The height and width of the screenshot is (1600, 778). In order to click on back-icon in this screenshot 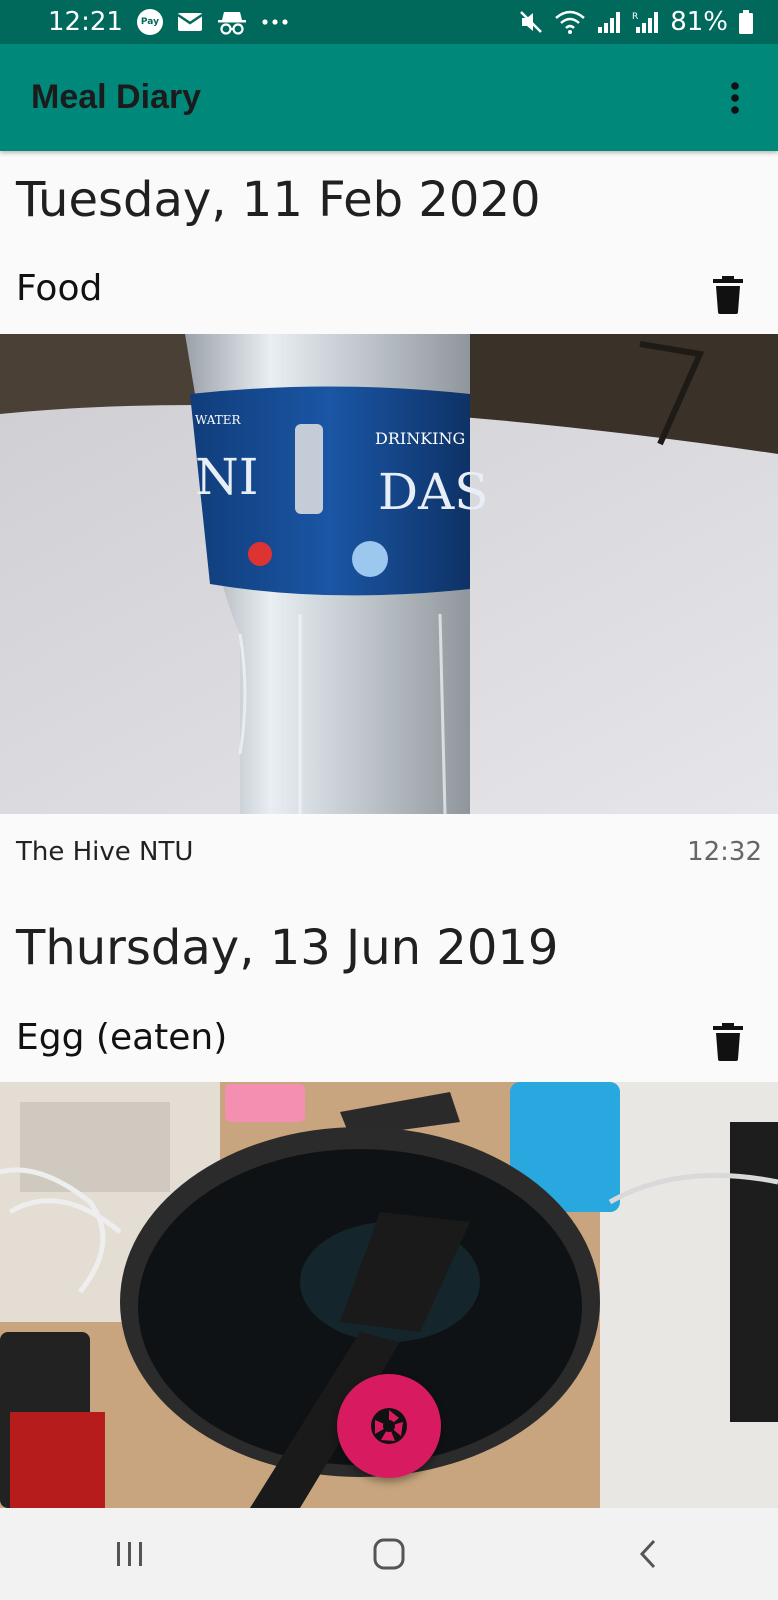, I will do `click(648, 1554)`.